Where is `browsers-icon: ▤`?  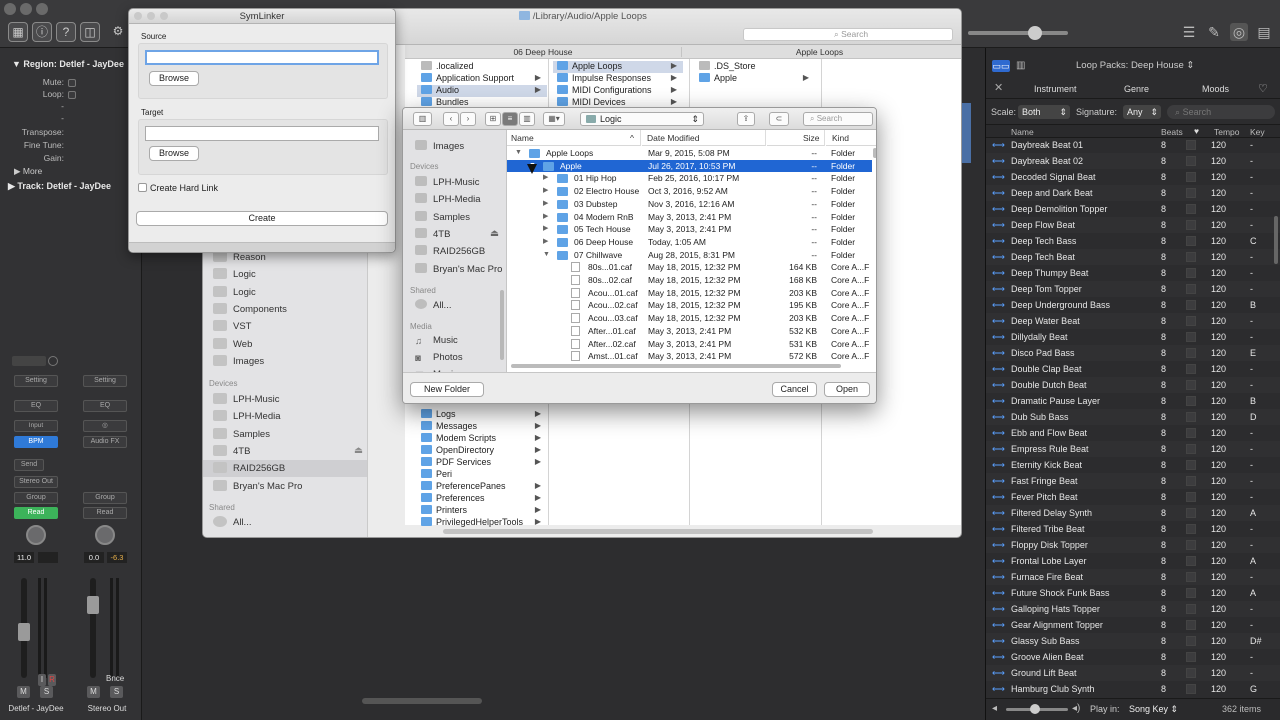 browsers-icon: ▤ is located at coordinates (1264, 32).